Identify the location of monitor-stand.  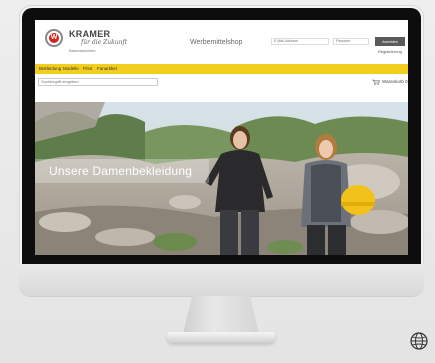
(221, 315).